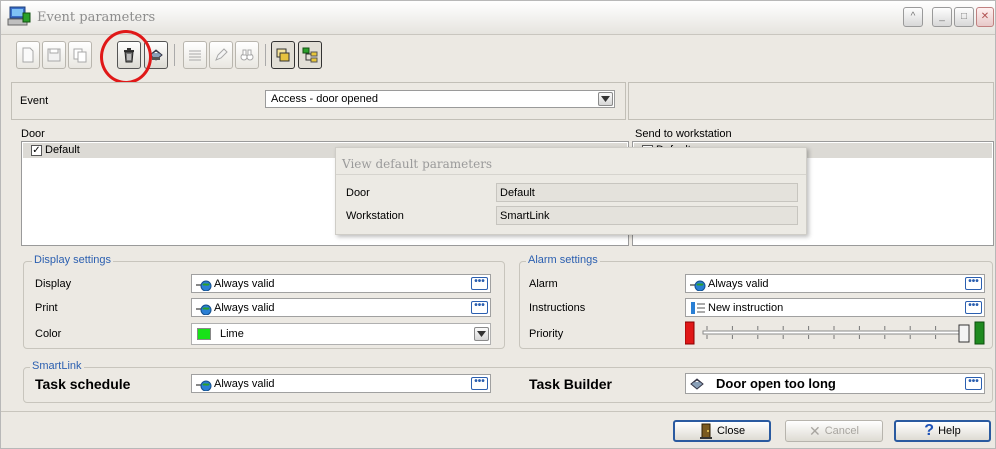 This screenshot has width=996, height=449. I want to click on cancel-button: ✕ Cancel, so click(834, 431).